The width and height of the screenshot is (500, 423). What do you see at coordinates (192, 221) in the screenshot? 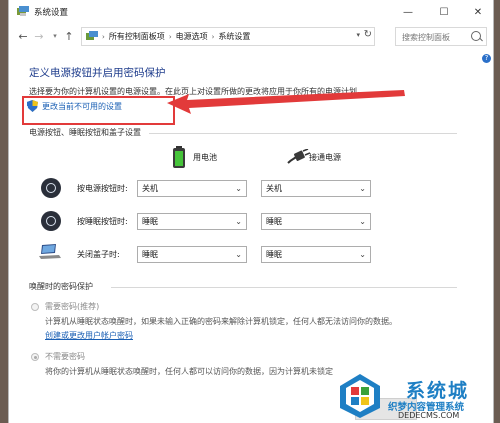
I see `sleep-button-battery-select: 睡眠 ⌄` at bounding box center [192, 221].